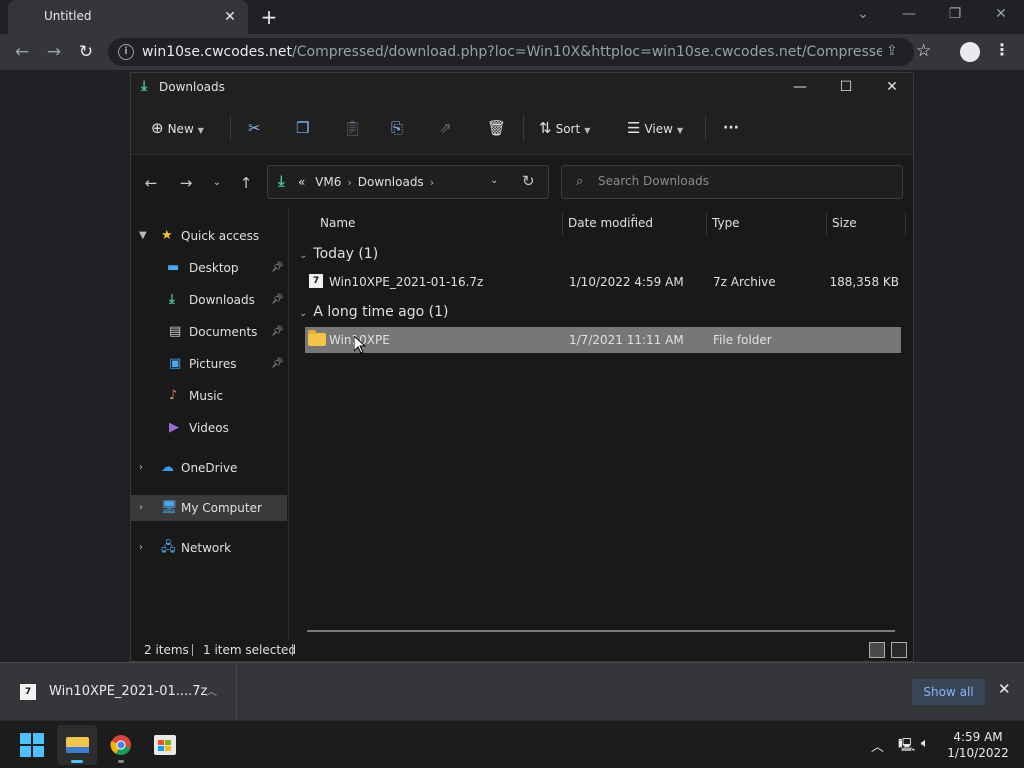  I want to click on nav-desktop: ▬ Desktop 📌︎, so click(209, 268).